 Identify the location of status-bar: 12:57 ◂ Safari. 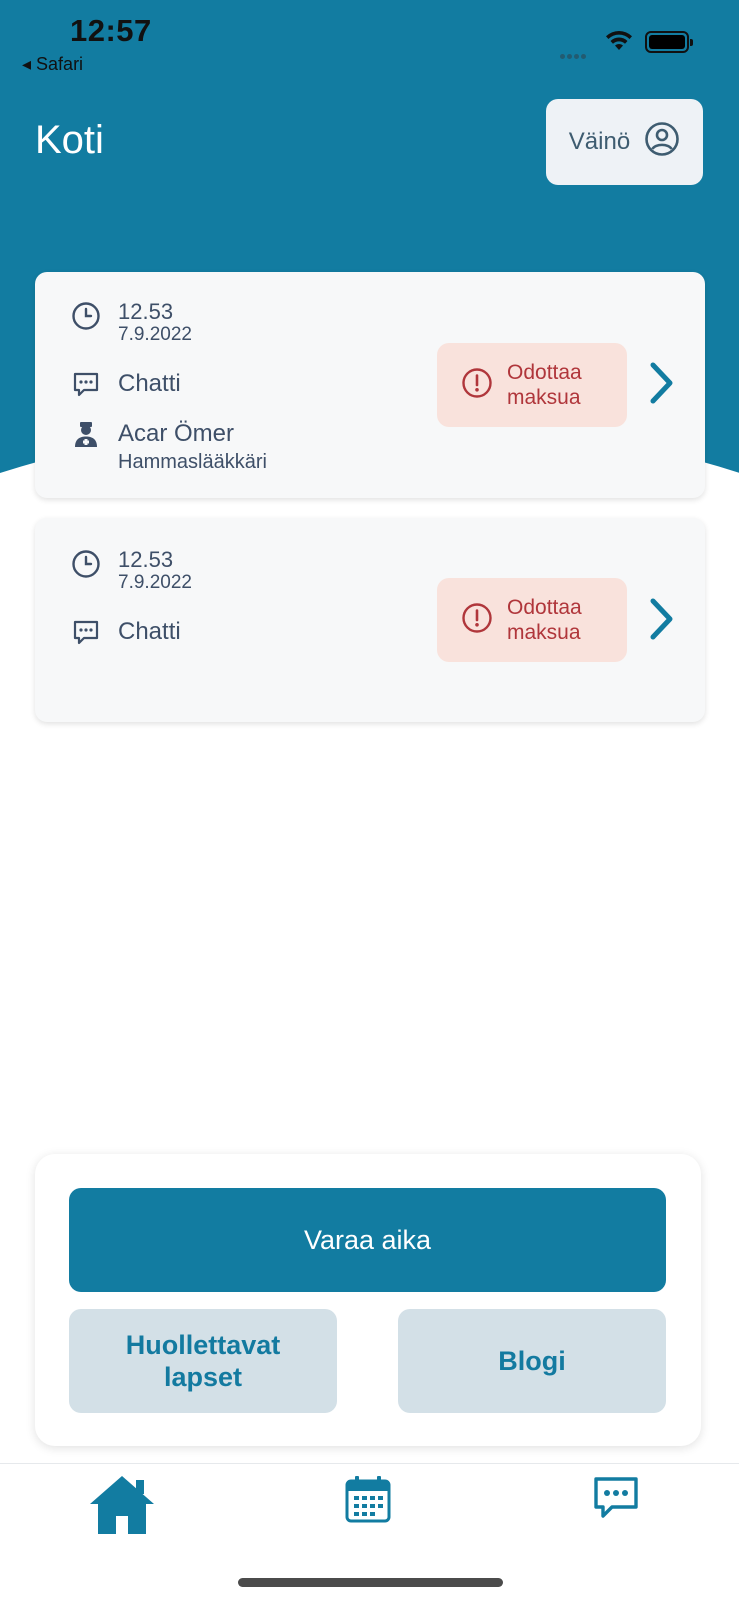
(369, 40).